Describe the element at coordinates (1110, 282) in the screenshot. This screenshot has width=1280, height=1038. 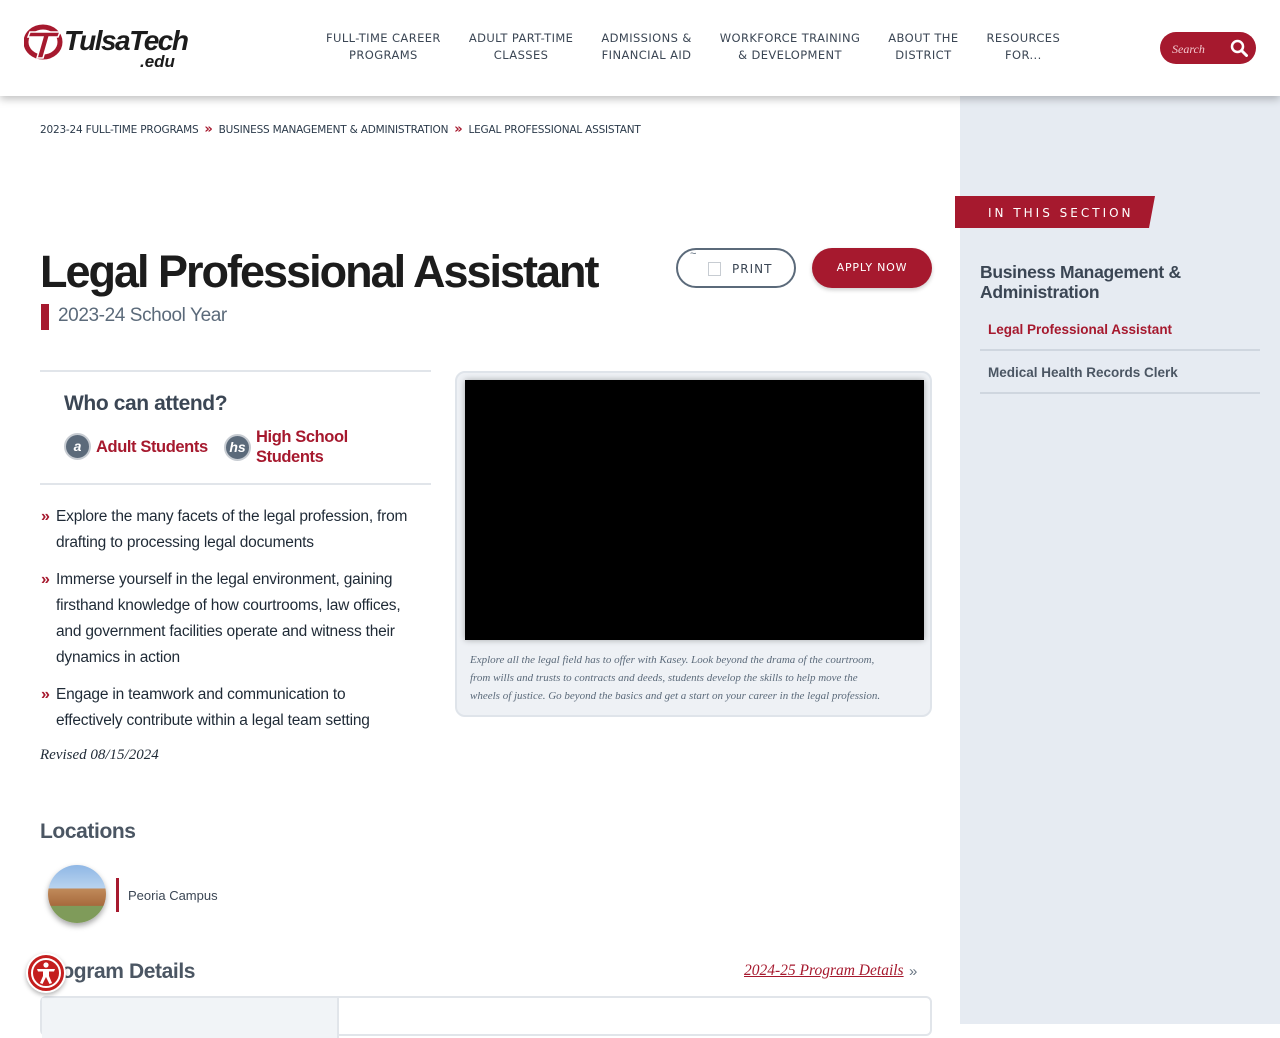
I see `sidebar-section-title: Business Management & Administration` at that location.